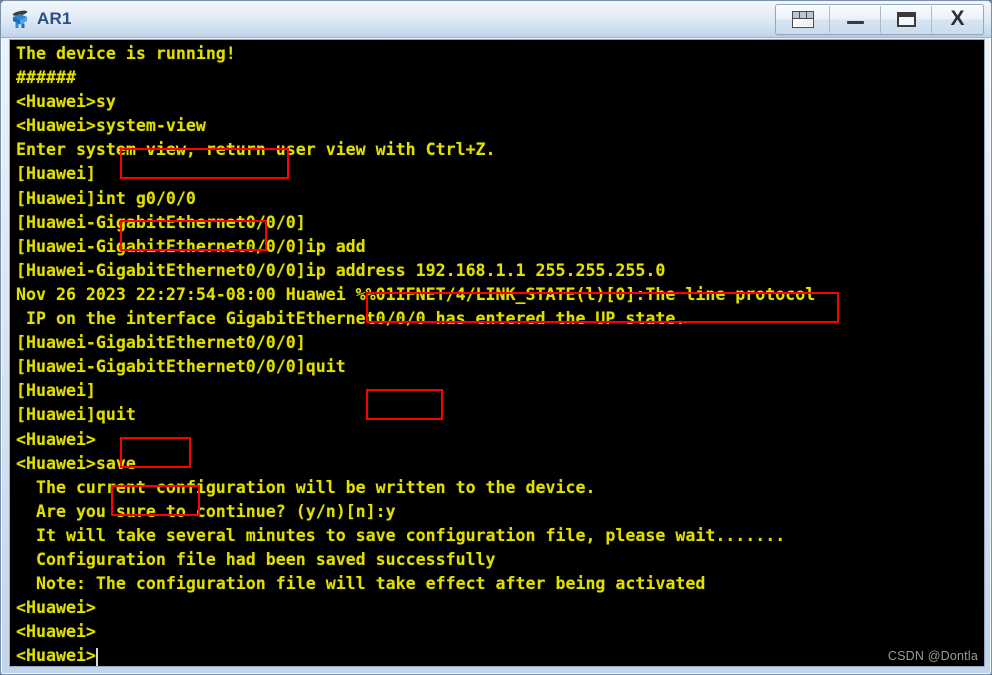 This screenshot has height=675, width=992. Describe the element at coordinates (191, 246) in the screenshot. I see `terminal-line: [Huawei-GigabitEthernet0/0/0]ip add` at that location.